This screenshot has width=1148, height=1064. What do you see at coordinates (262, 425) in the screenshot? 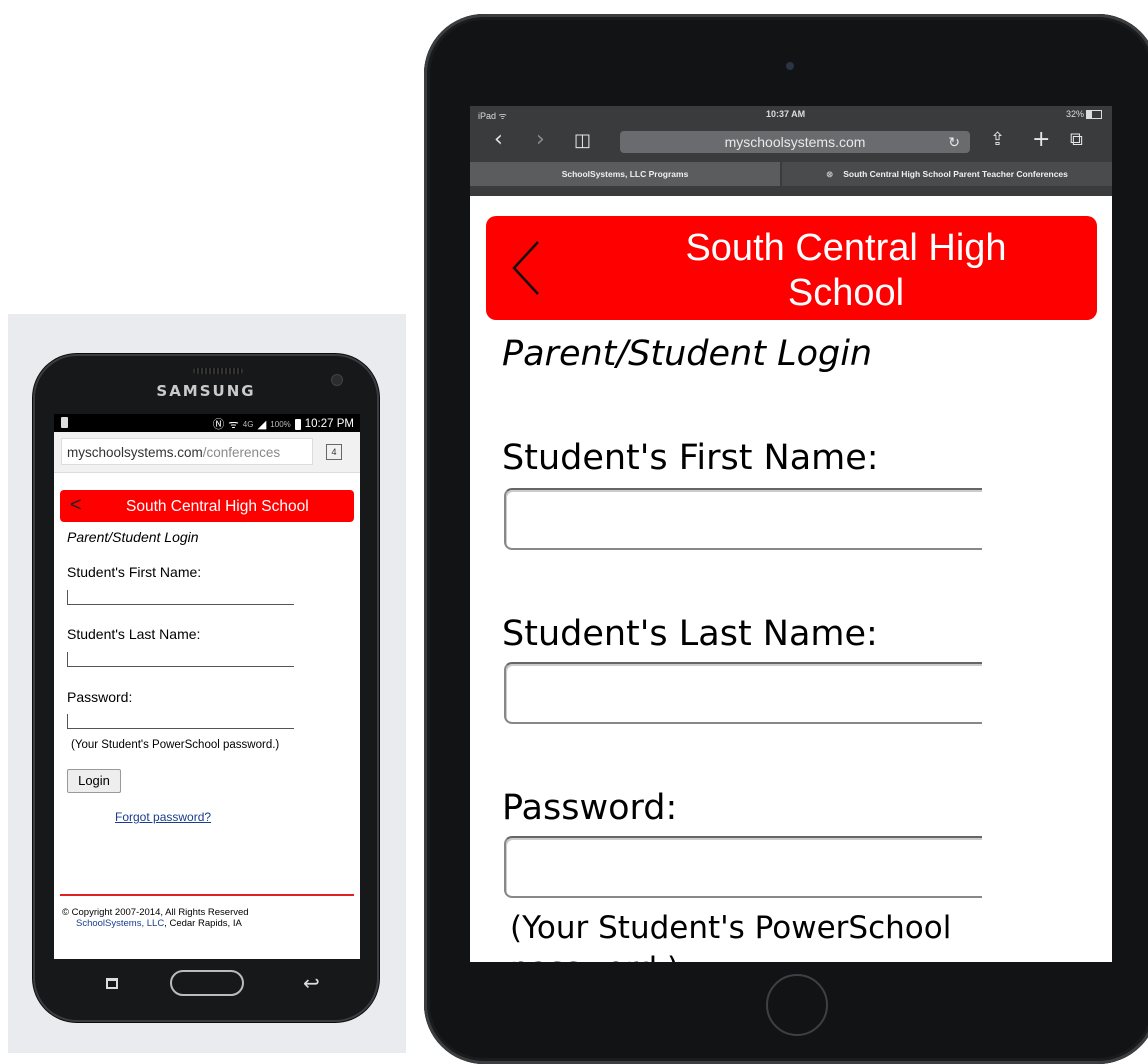
I see `signal-icon: ◢` at bounding box center [262, 425].